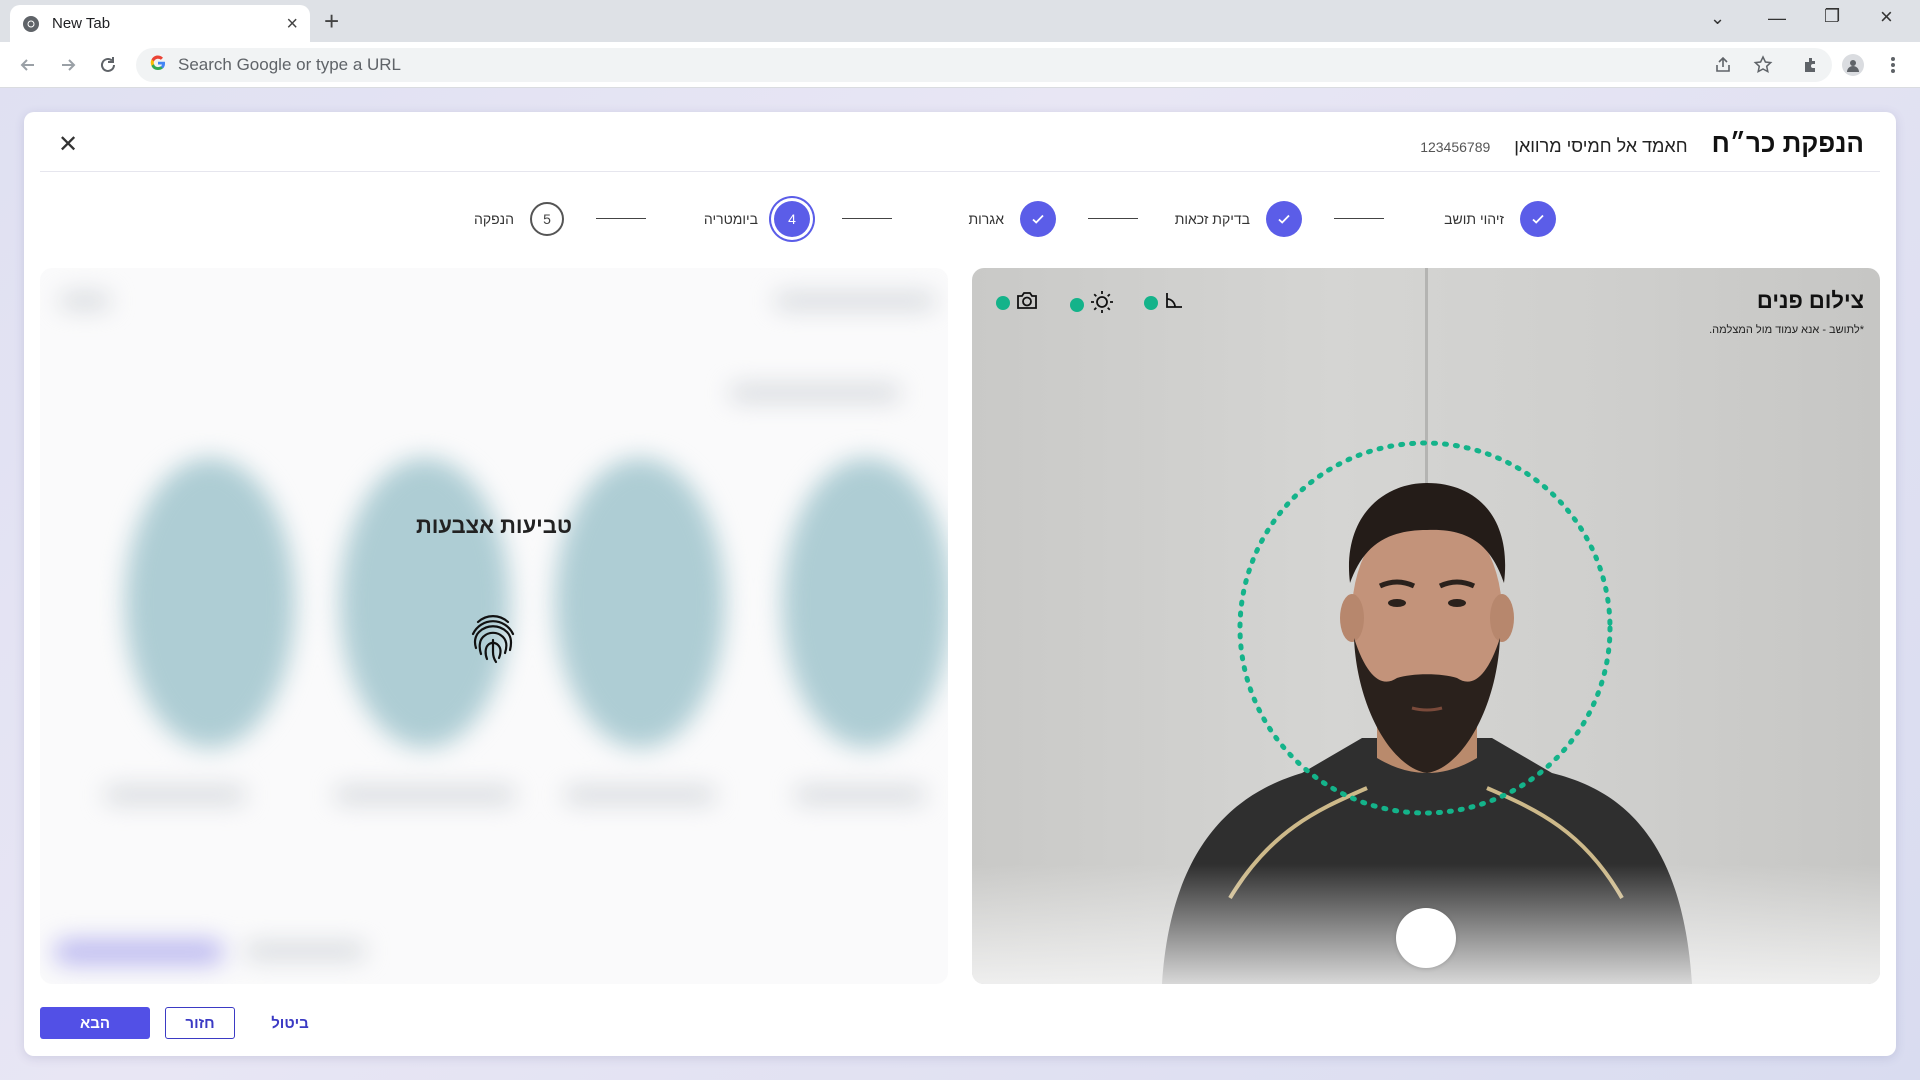 This screenshot has height=1080, width=1920. What do you see at coordinates (960, 21) in the screenshot?
I see `browser-tabstrip: New Tab × + ⌄ — ❐ ×` at bounding box center [960, 21].